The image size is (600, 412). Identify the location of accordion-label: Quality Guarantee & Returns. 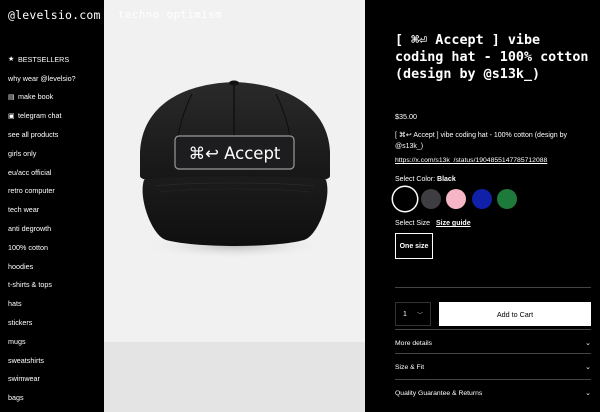
(439, 393).